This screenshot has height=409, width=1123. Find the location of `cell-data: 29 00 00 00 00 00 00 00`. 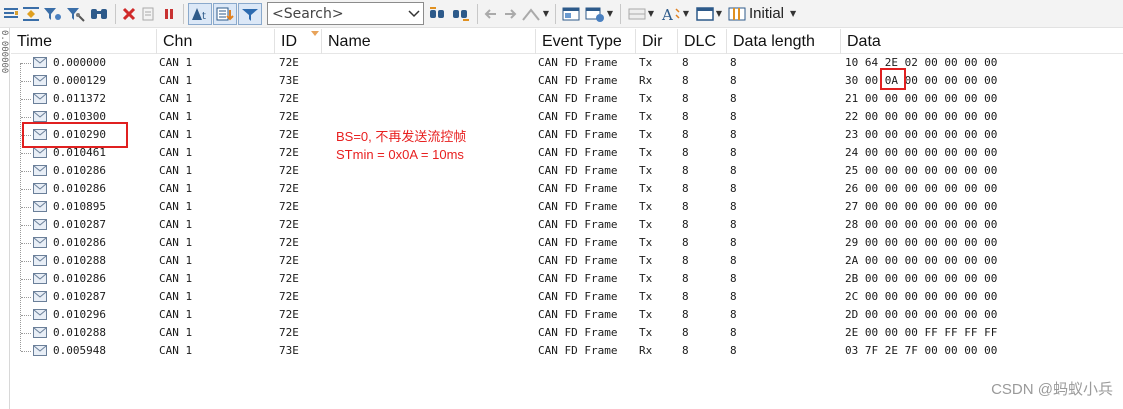

cell-data: 29 00 00 00 00 00 00 00 is located at coordinates (921, 242).